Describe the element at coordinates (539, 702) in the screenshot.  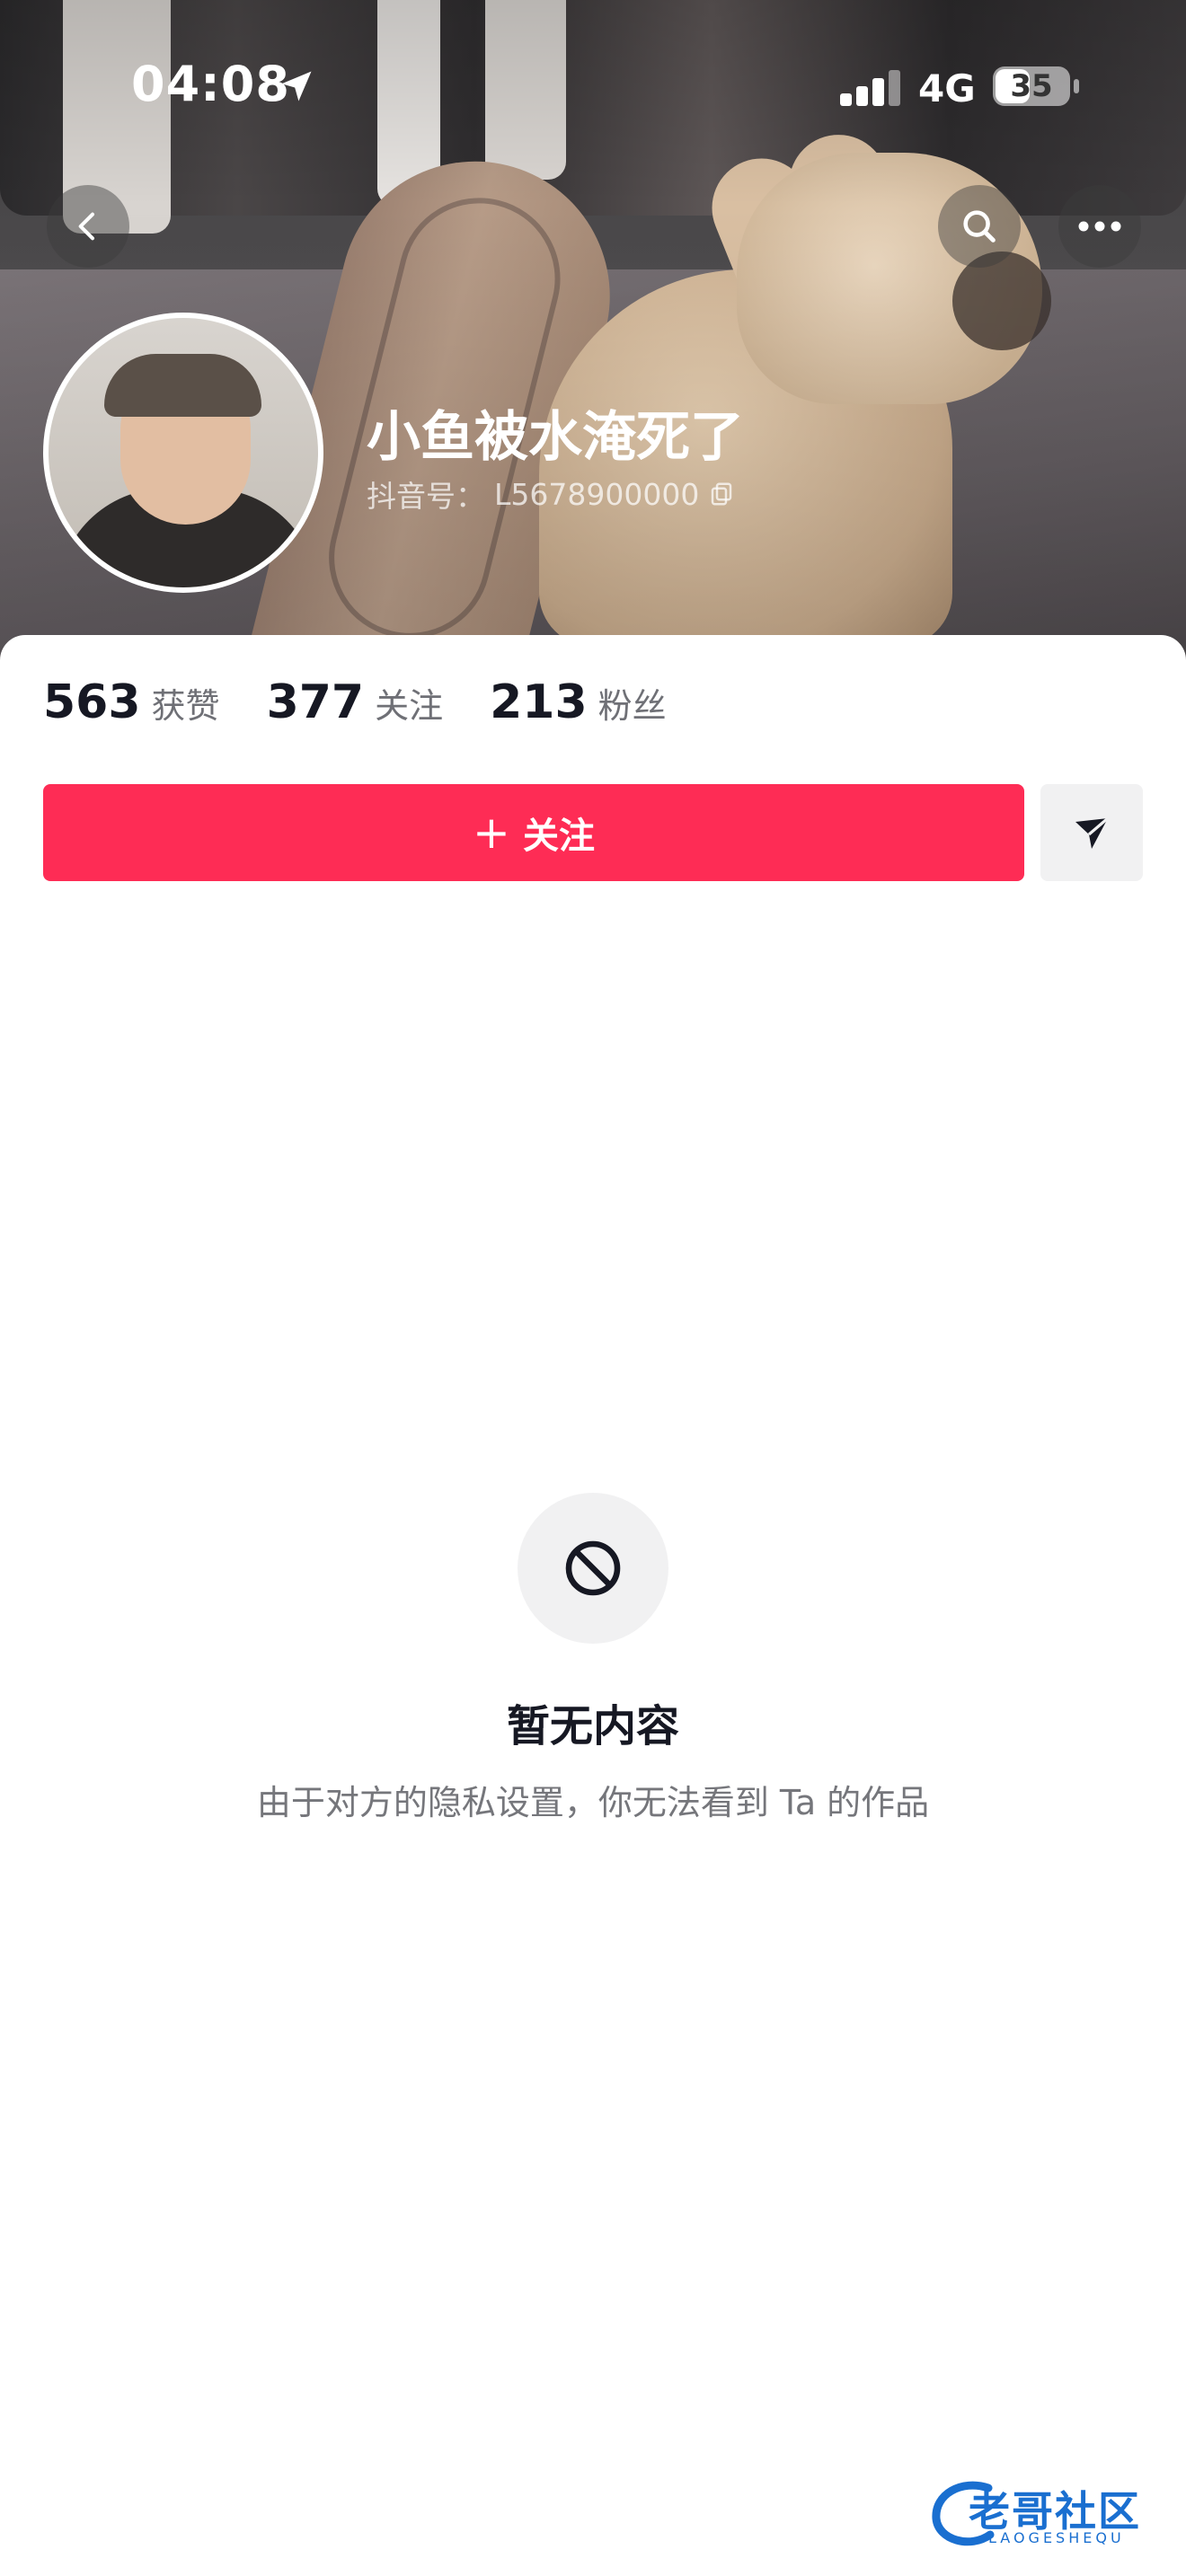
I see `stat-followers-value: 213` at that location.